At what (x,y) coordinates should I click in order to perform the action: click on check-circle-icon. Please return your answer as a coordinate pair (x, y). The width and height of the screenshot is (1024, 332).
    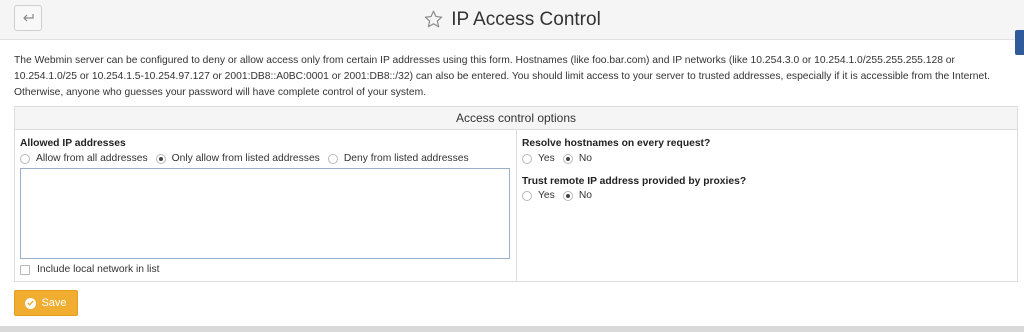
    Looking at the image, I should click on (31, 303).